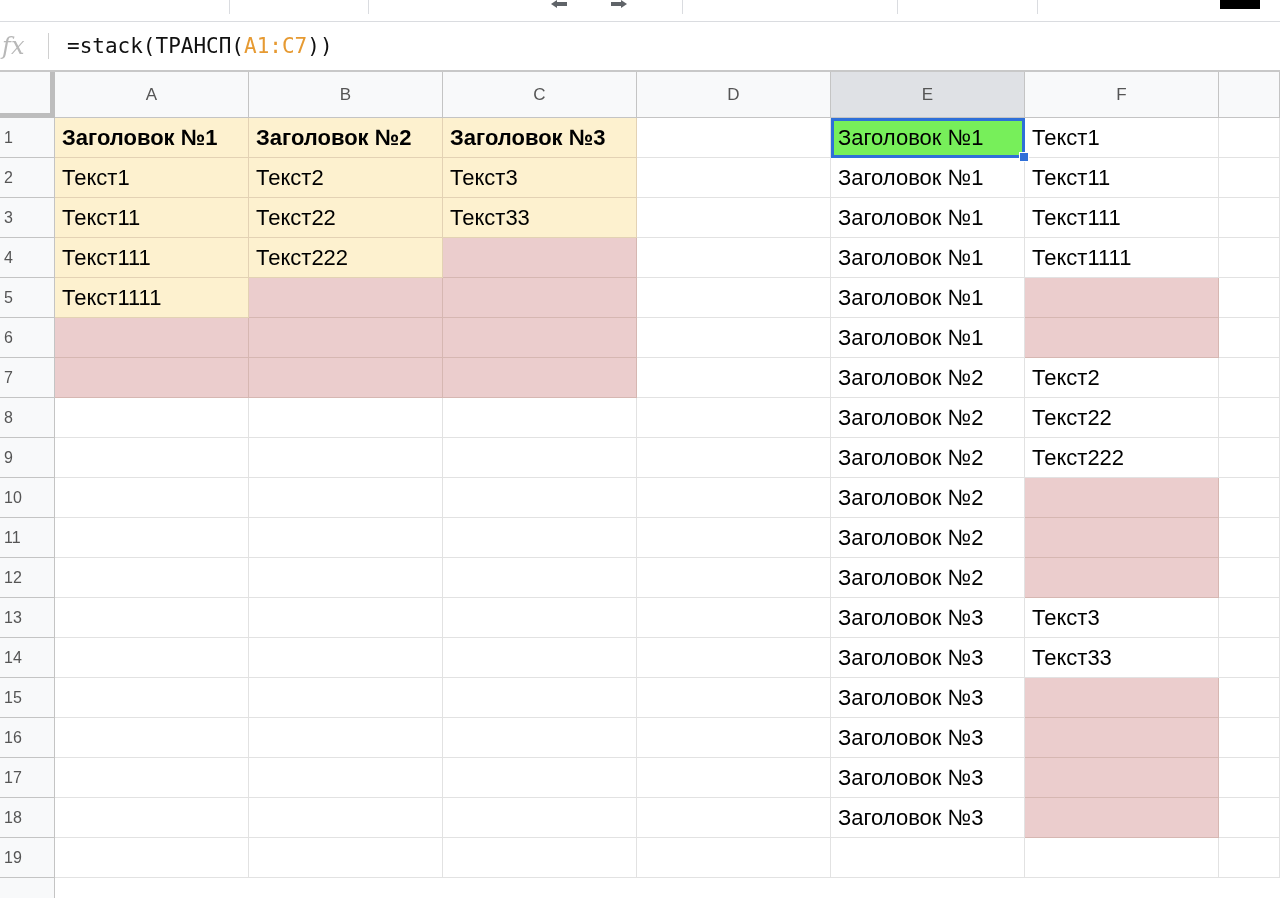  What do you see at coordinates (734, 95) in the screenshot?
I see `column-header: D` at bounding box center [734, 95].